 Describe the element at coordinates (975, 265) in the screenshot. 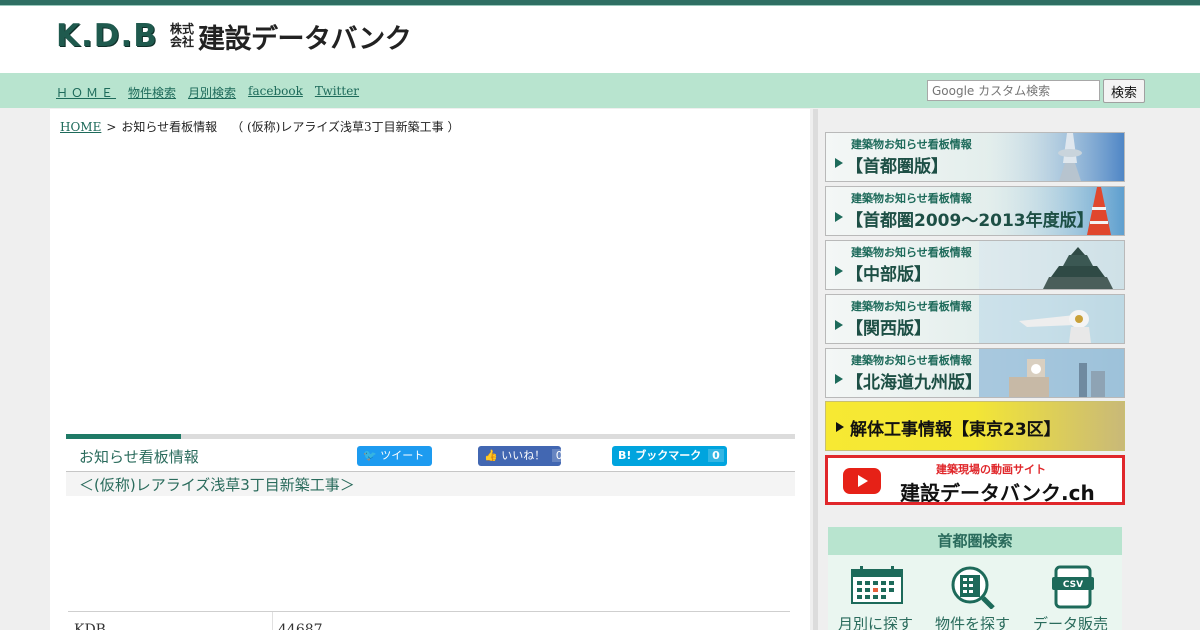

I see `banner-chubu: 建築物お知らせ看板情報 【中部版】` at that location.